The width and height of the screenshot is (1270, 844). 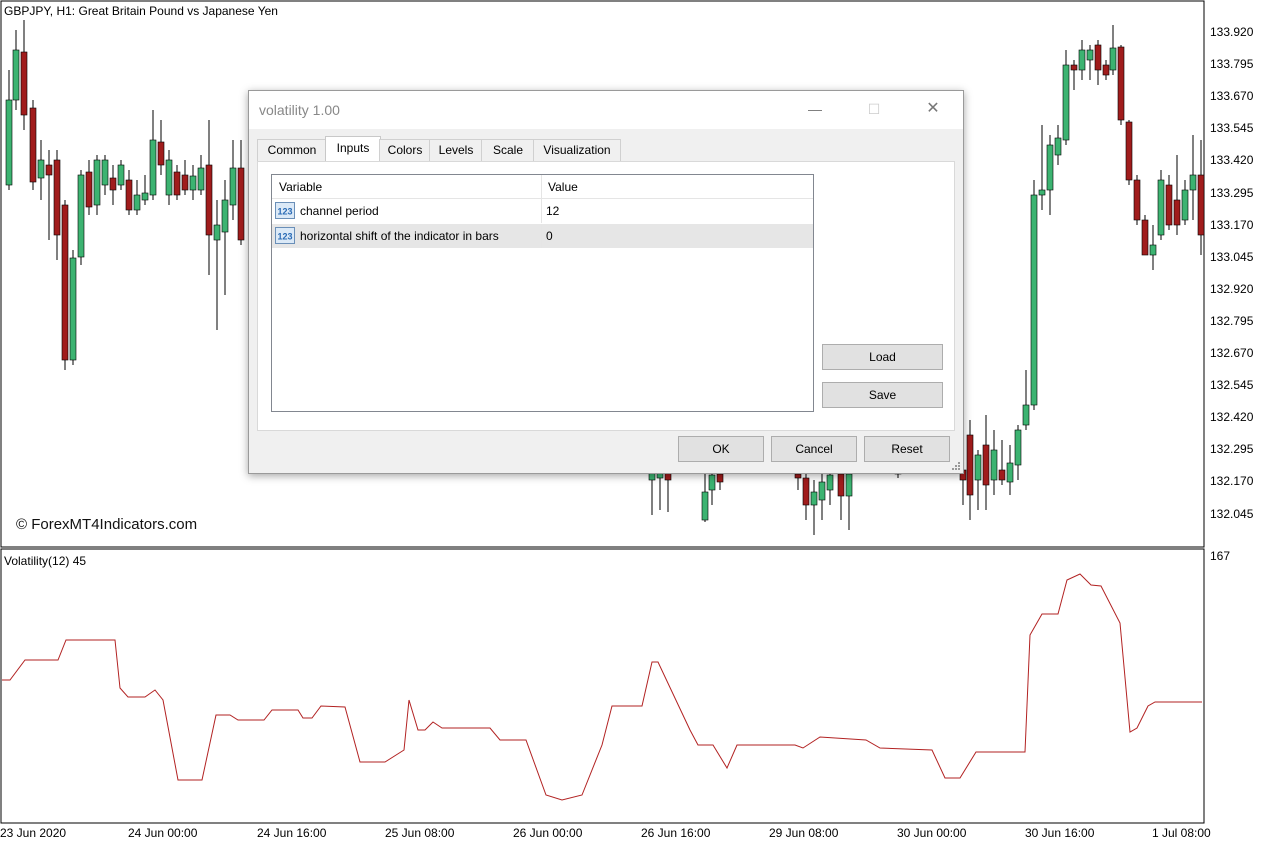 What do you see at coordinates (1232, 449) in the screenshot?
I see `price-tick-label: 132.295` at bounding box center [1232, 449].